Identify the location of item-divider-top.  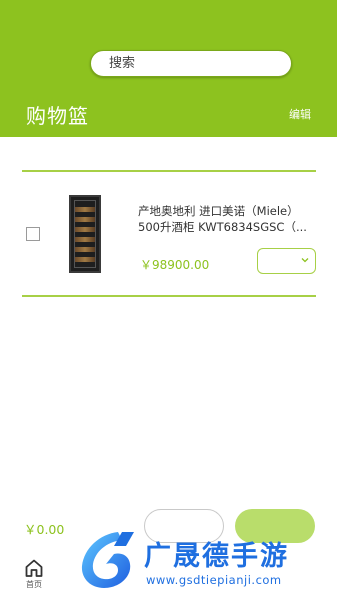
(169, 171).